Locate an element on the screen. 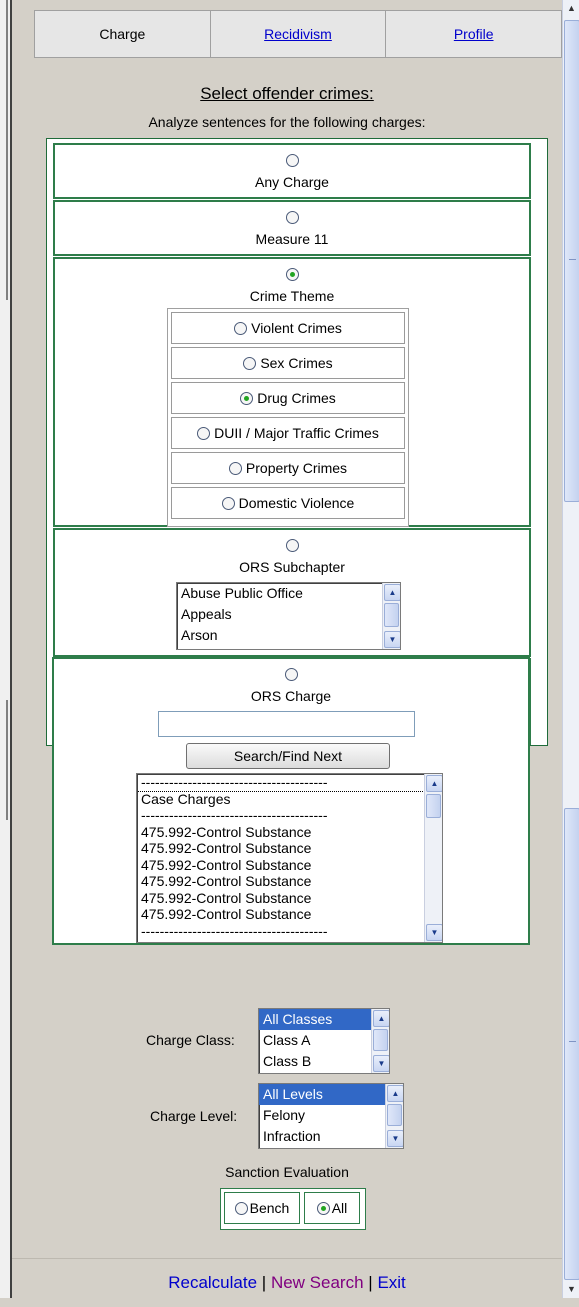 Image resolution: width=579 pixels, height=1307 pixels. list-item: Class B is located at coordinates (324, 1061).